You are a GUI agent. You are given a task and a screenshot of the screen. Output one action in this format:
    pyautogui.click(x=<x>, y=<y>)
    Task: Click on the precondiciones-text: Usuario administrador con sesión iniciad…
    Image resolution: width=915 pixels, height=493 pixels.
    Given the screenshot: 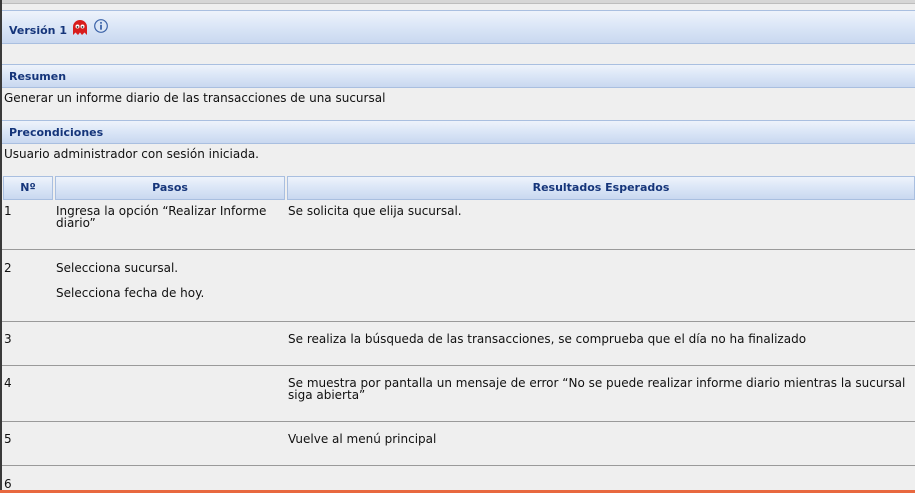 What is the action you would take?
    pyautogui.click(x=131, y=154)
    